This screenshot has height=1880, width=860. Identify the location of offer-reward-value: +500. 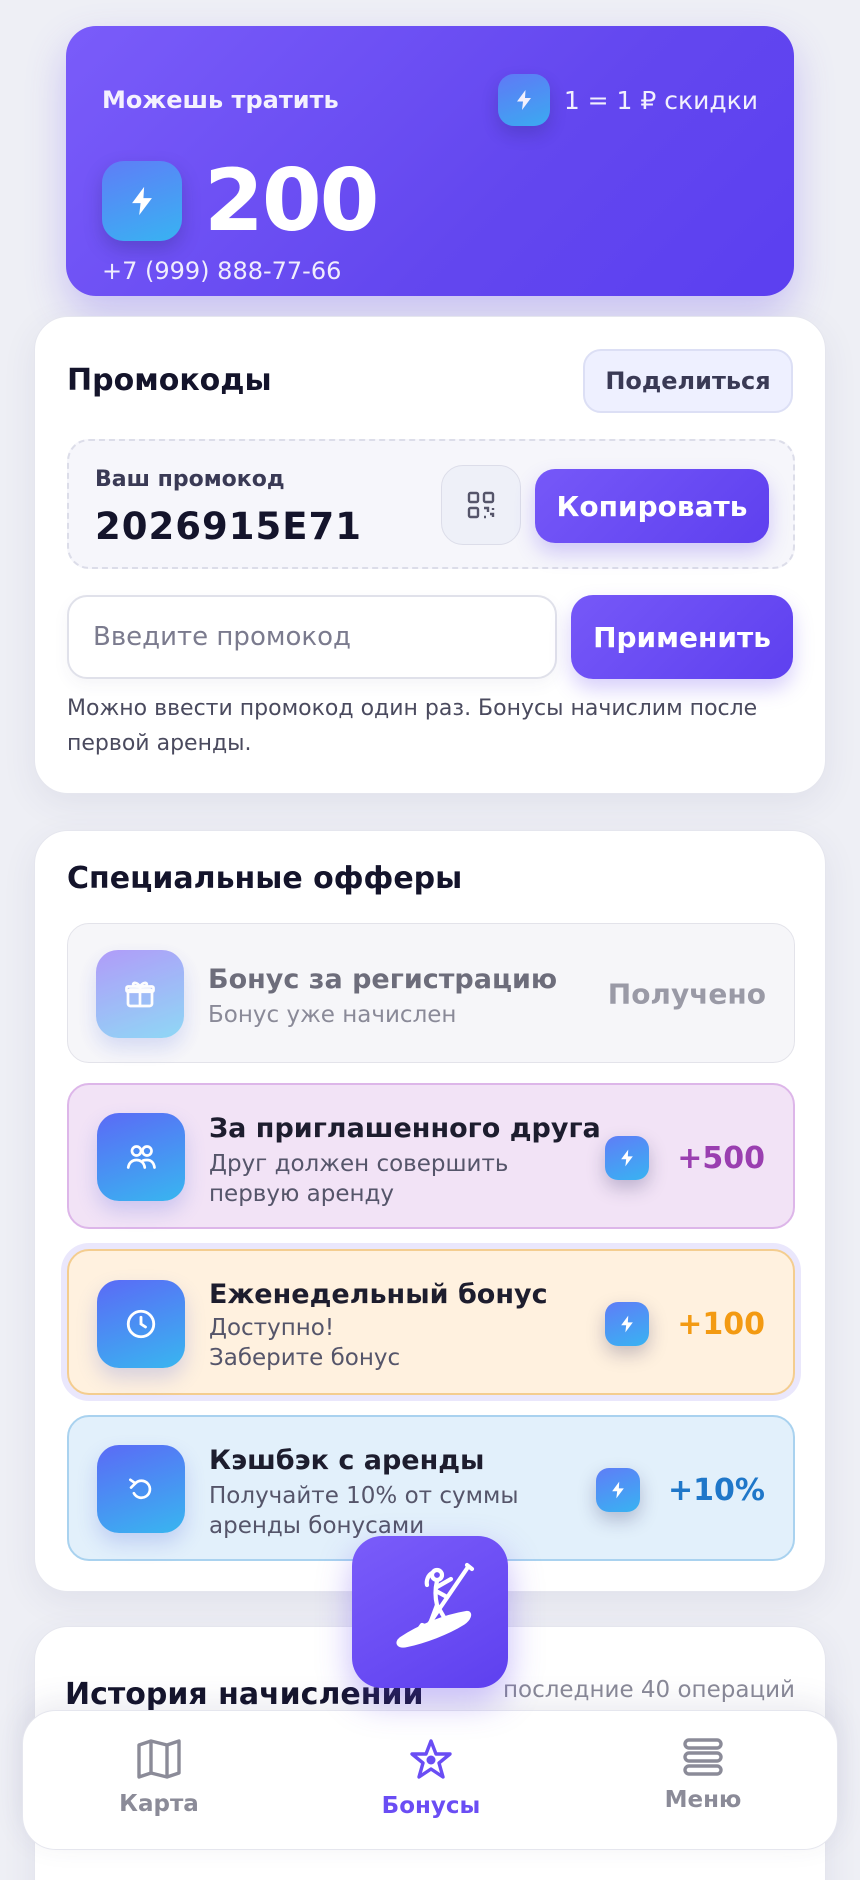
(721, 1158).